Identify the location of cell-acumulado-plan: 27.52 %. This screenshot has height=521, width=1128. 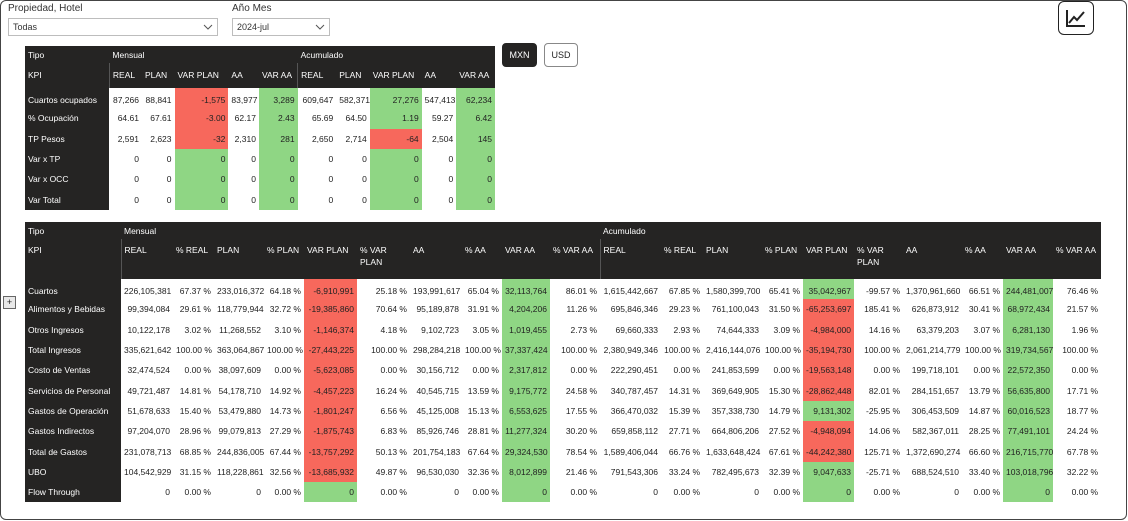
(784, 431).